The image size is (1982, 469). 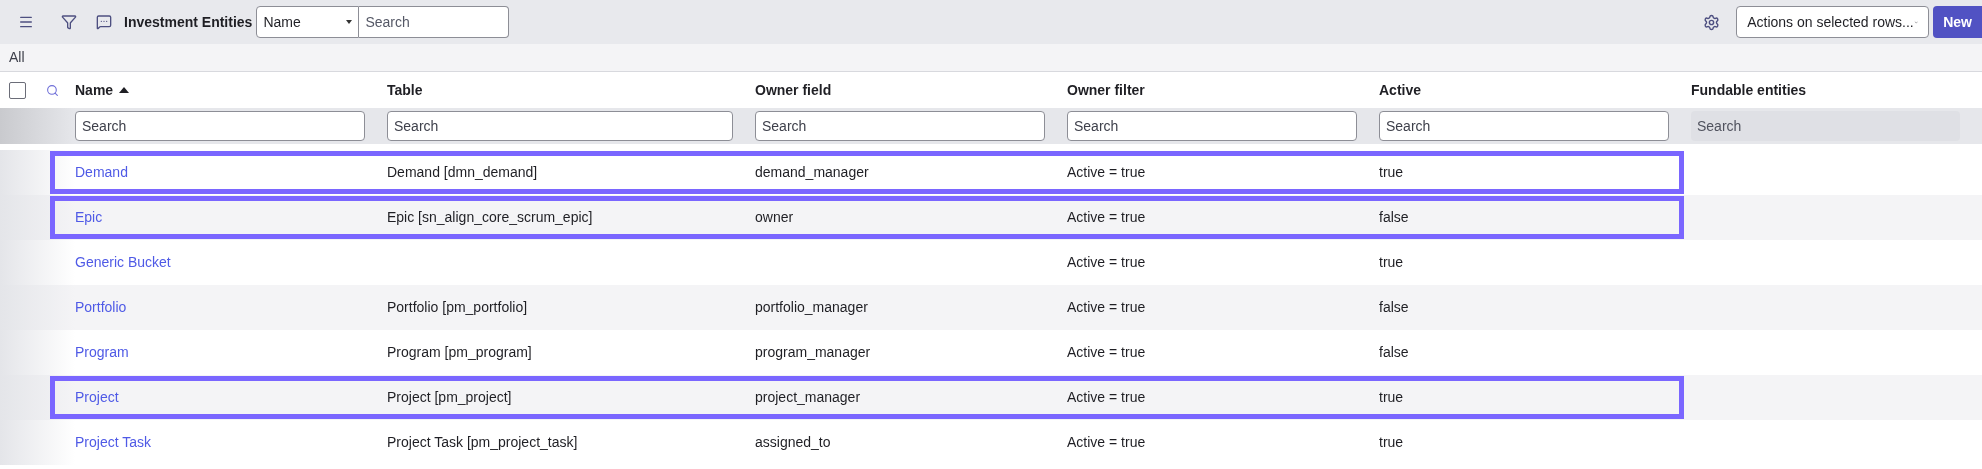 What do you see at coordinates (490, 217) in the screenshot?
I see `table-cell: Epic [sn_align_core_scrum_epic]` at bounding box center [490, 217].